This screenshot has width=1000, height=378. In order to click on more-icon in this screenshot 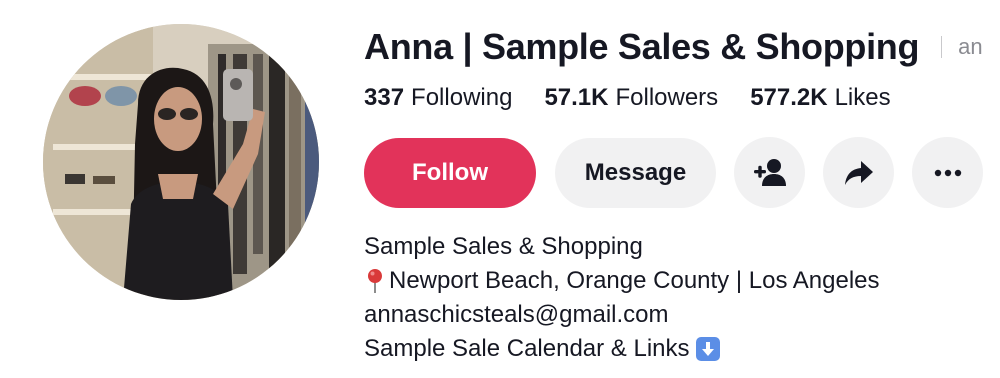, I will do `click(947, 172)`.